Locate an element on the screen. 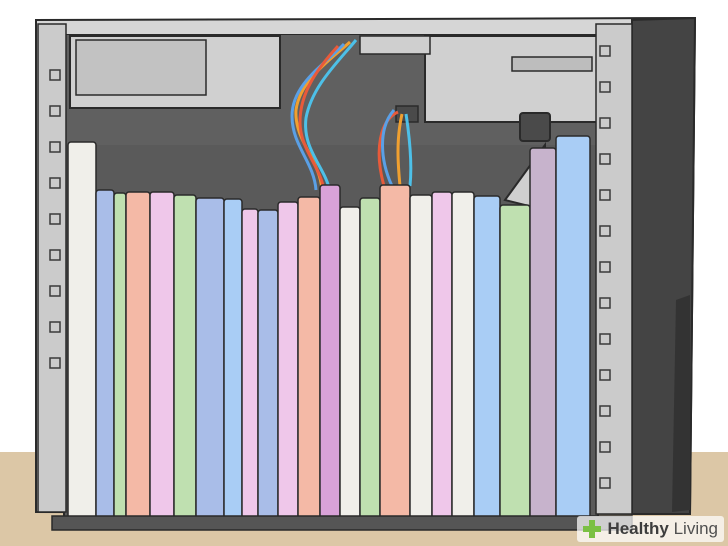 This screenshot has width=728, height=546. power-connector is located at coordinates (535, 127).